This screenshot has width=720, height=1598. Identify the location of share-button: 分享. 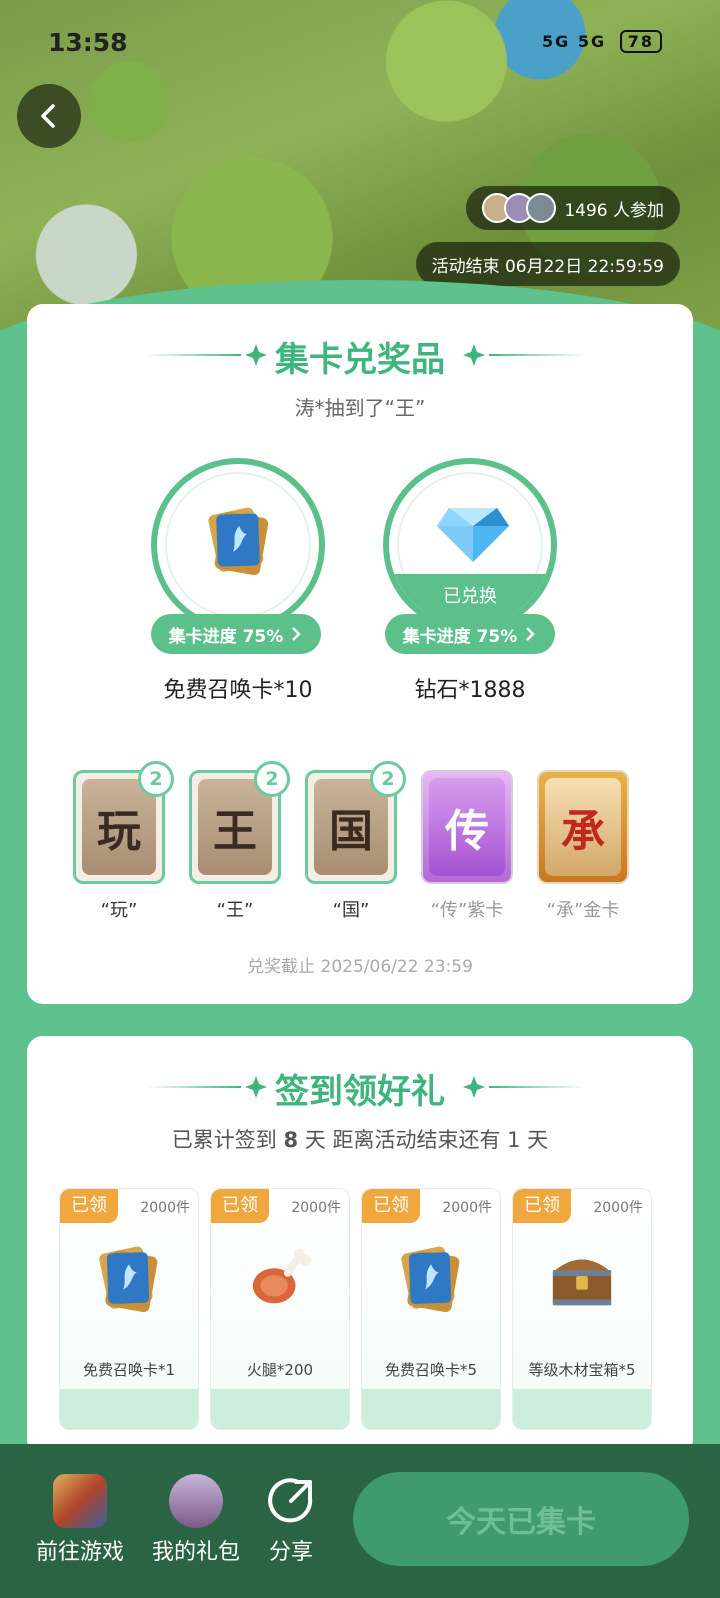
(291, 1520).